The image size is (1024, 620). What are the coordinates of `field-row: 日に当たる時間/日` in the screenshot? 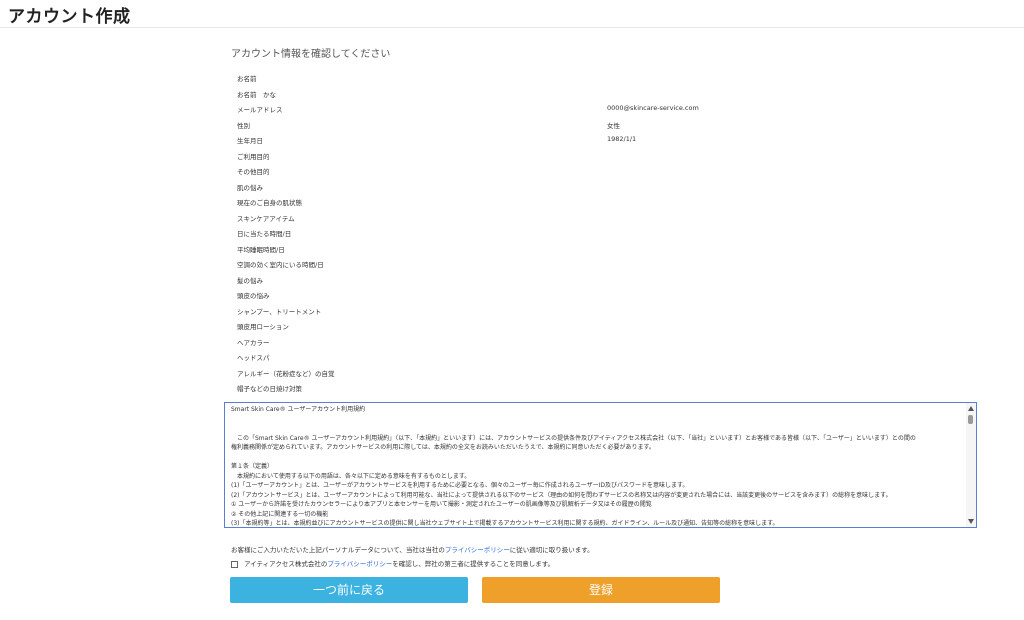 It's located at (517, 236).